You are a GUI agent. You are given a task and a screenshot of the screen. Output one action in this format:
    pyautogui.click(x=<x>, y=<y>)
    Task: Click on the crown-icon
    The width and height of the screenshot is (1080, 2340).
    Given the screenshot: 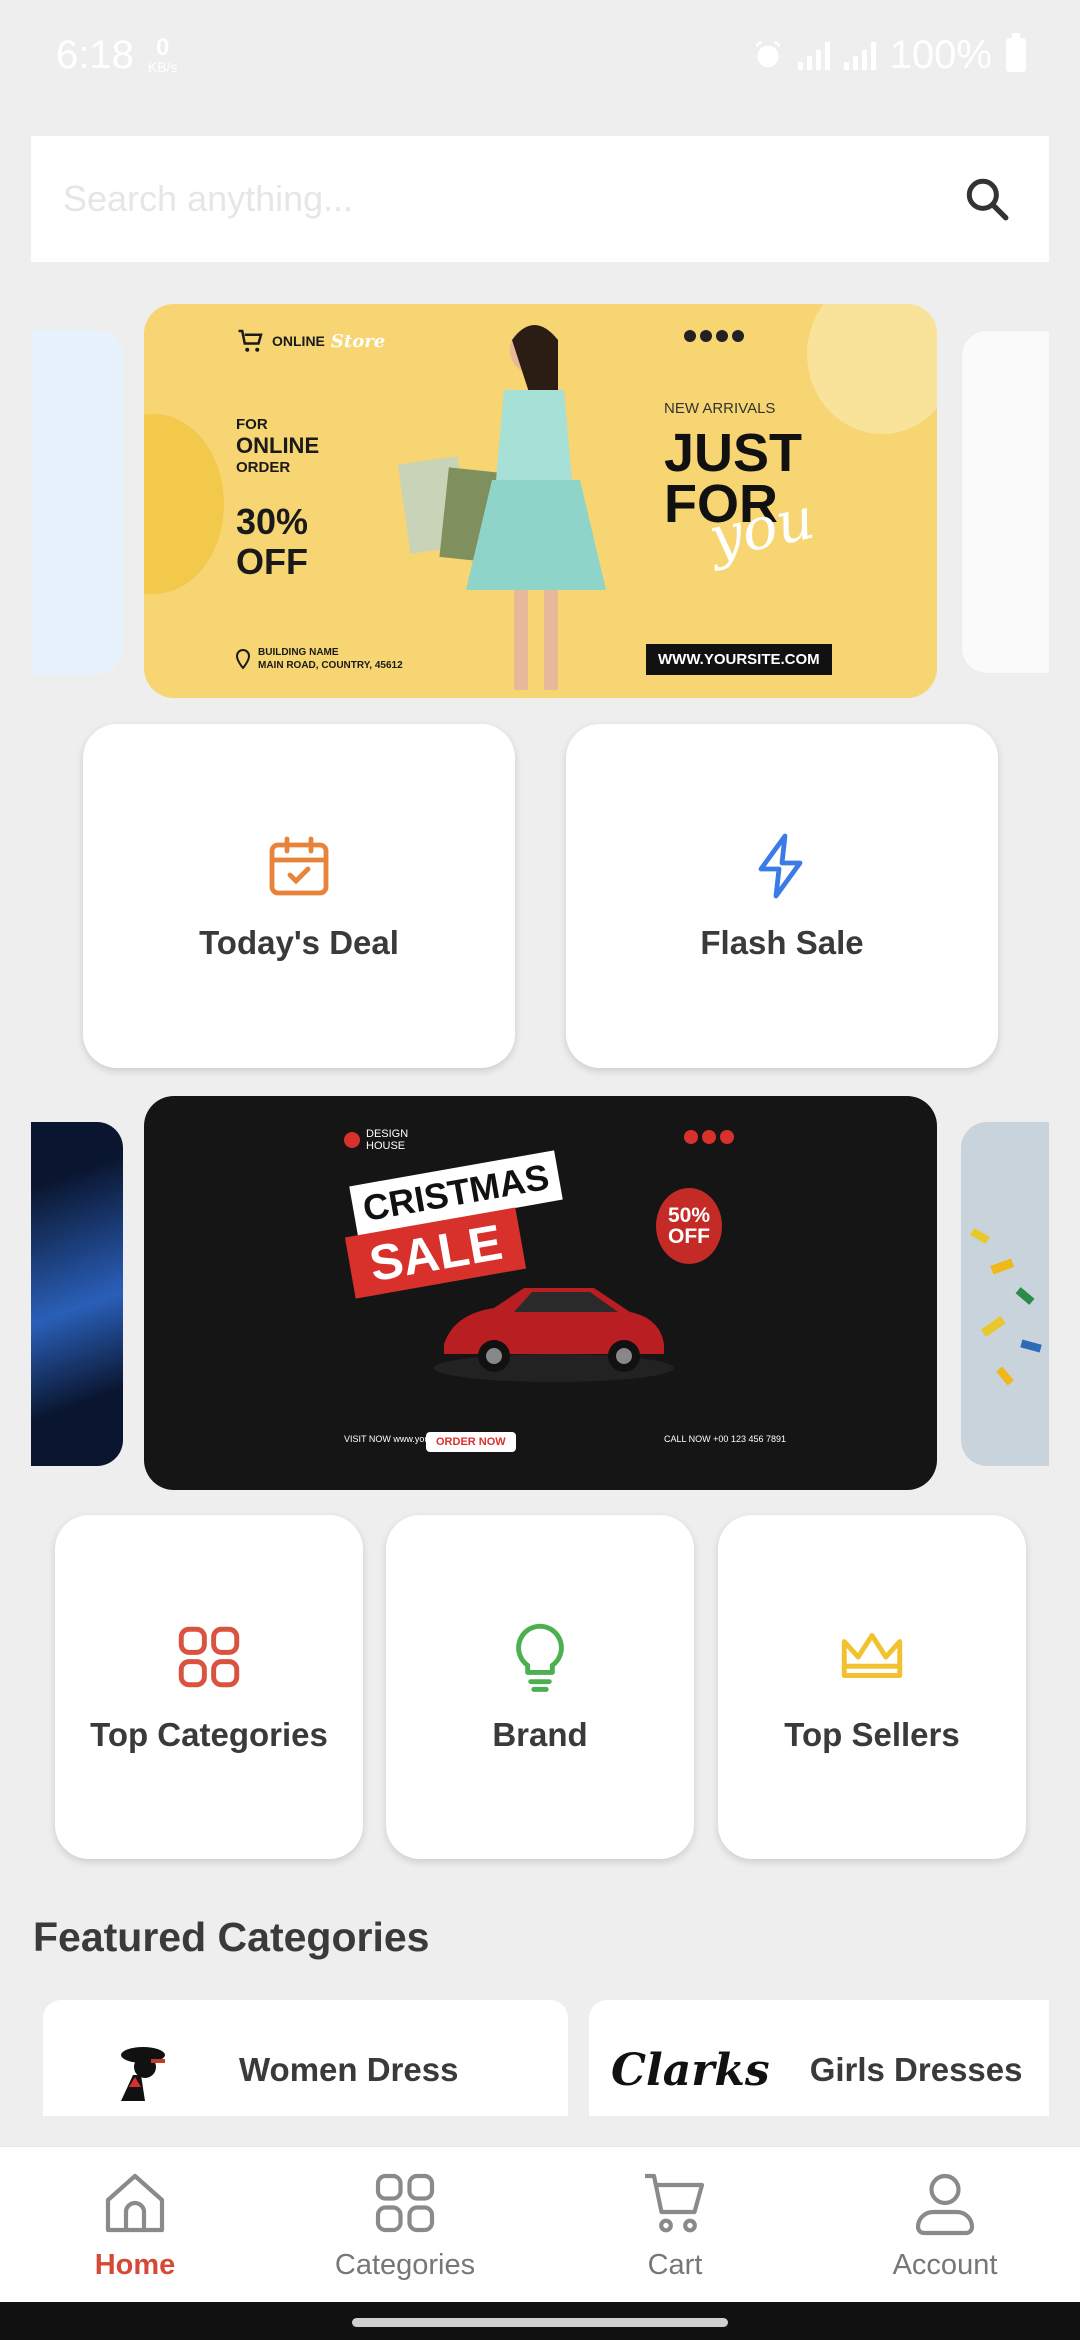 What is the action you would take?
    pyautogui.click(x=872, y=1655)
    